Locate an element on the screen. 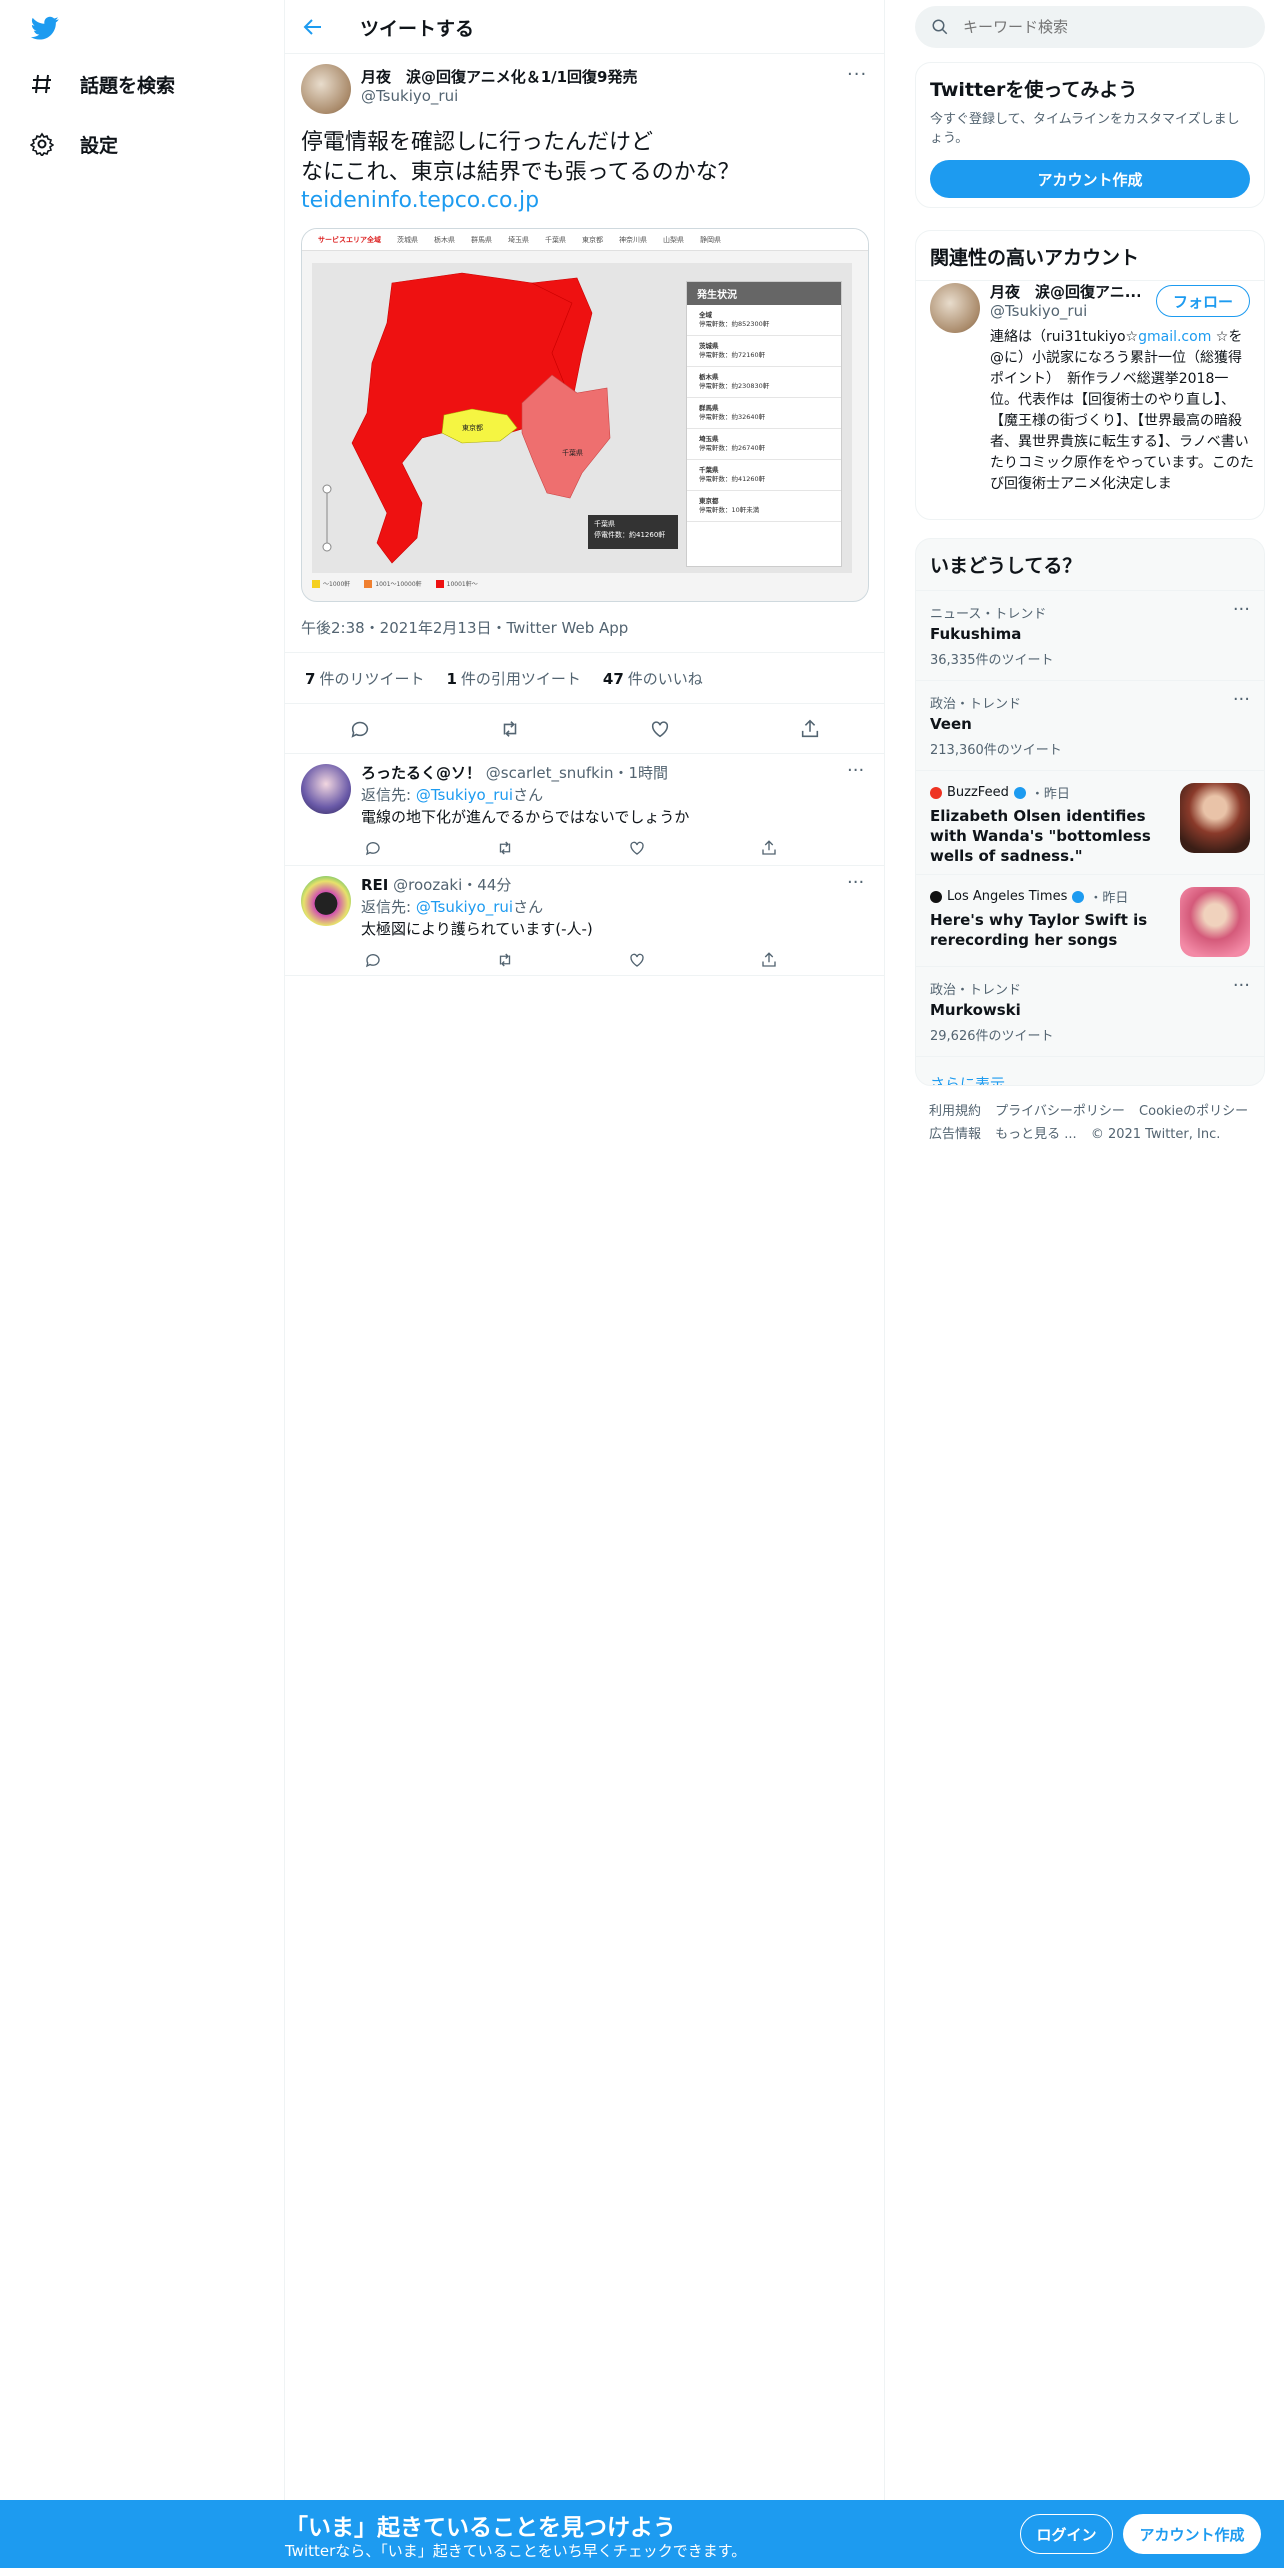 This screenshot has height=2568, width=1284. tweet-timestamp: 午後2:38・2021年2月13日・Twitter Web App is located at coordinates (464, 627).